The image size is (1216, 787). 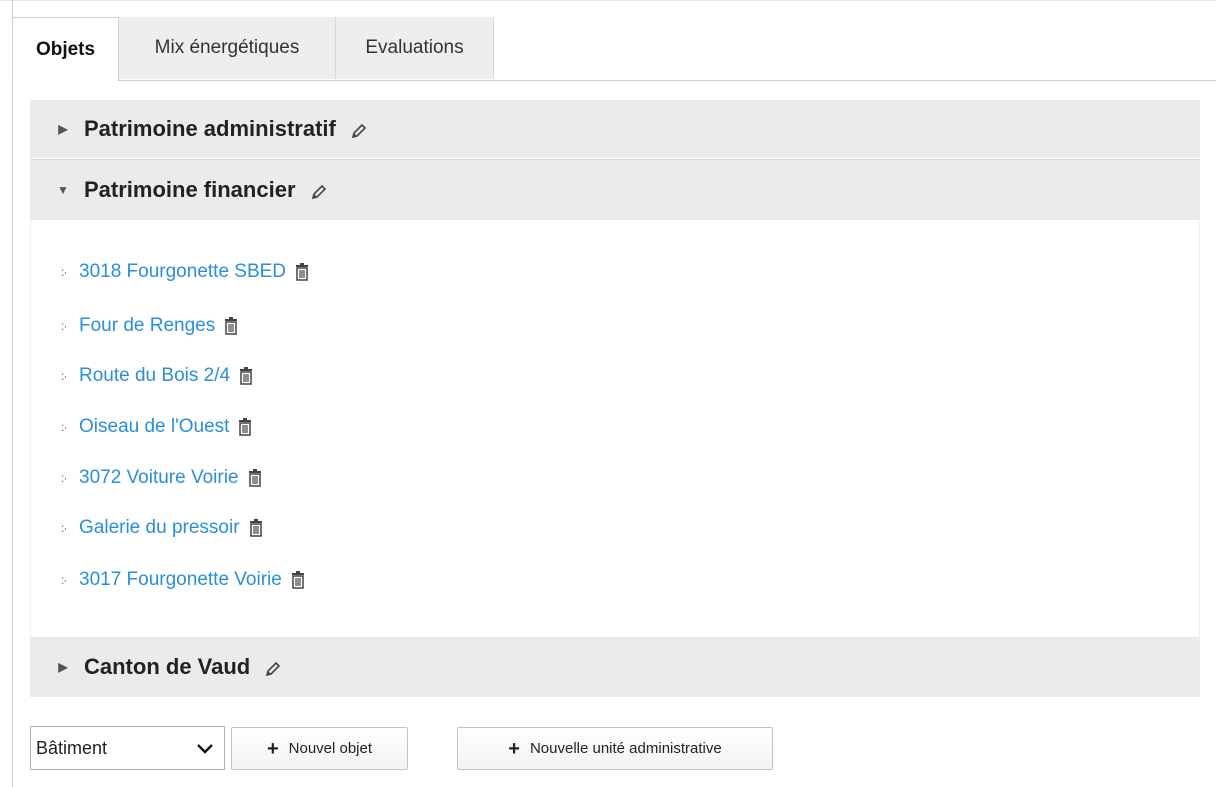 I want to click on list-item: :· 3018 Fourgonette SBED, so click(x=185, y=272).